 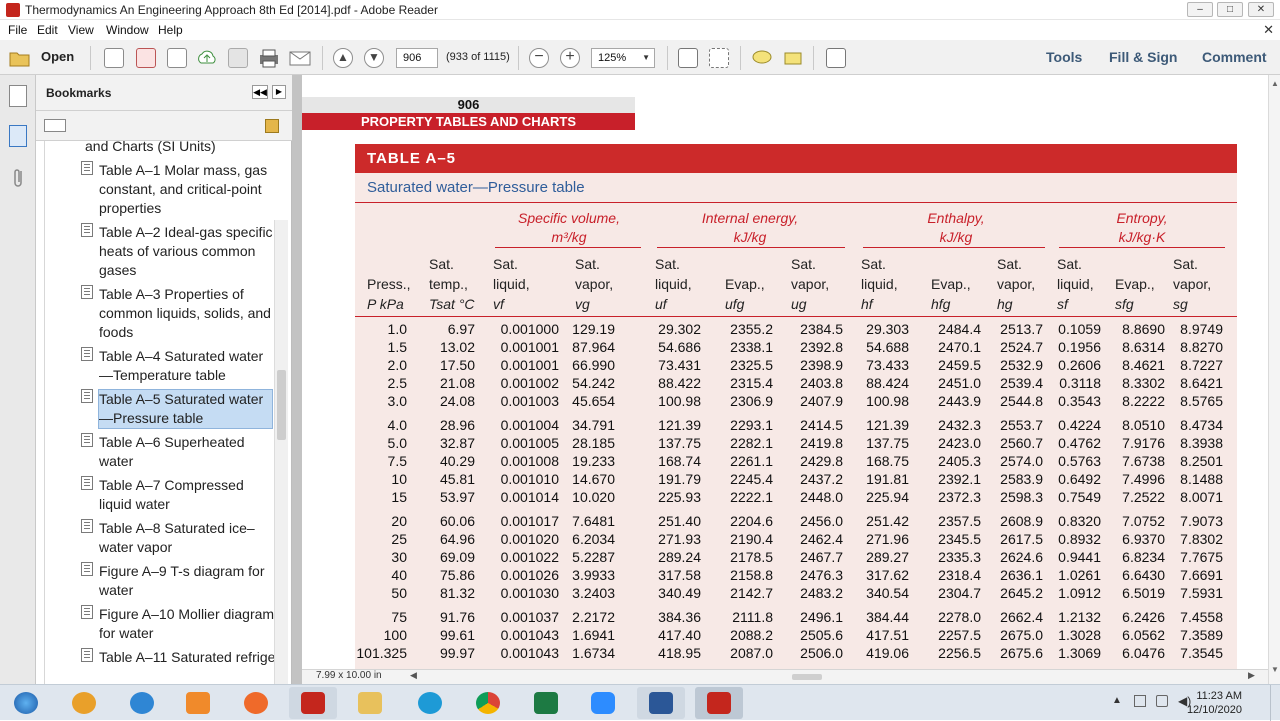 I want to click on edit-pdf-icon, so click(x=177, y=58).